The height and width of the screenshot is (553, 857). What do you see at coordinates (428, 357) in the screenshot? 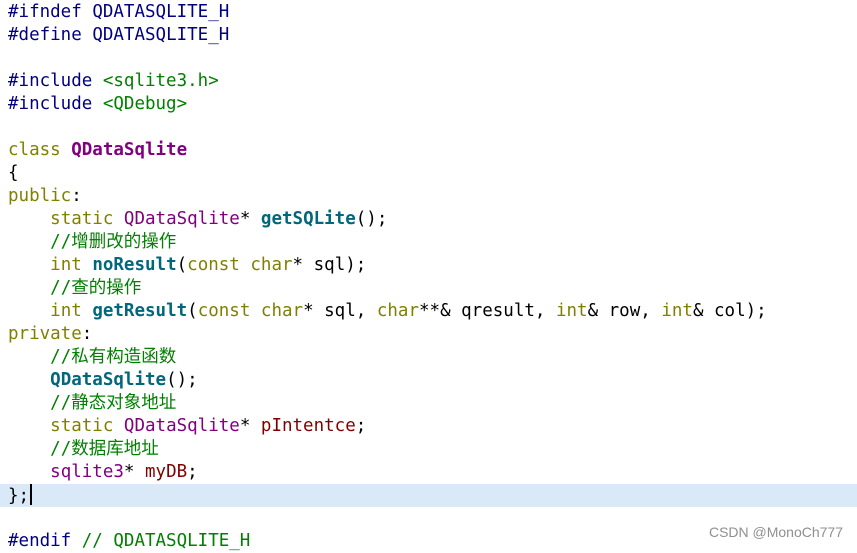
I see `code-line-16: //私有构造函数` at bounding box center [428, 357].